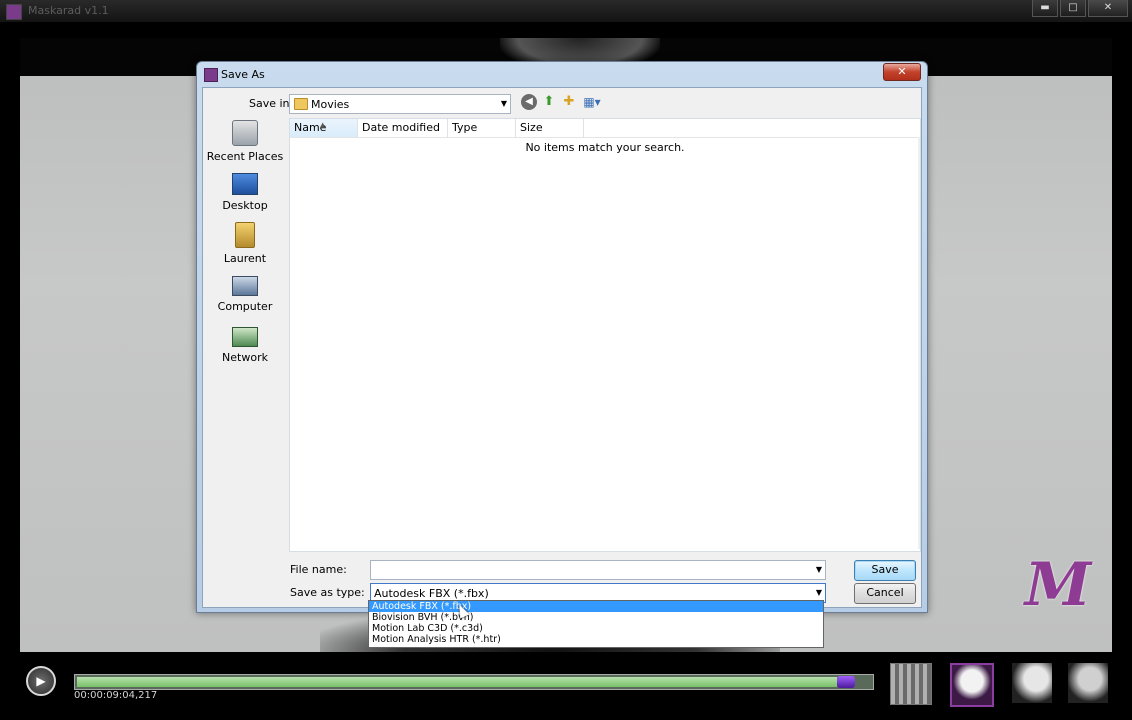 The height and width of the screenshot is (720, 1132). I want to click on column-header-size: Size, so click(550, 128).